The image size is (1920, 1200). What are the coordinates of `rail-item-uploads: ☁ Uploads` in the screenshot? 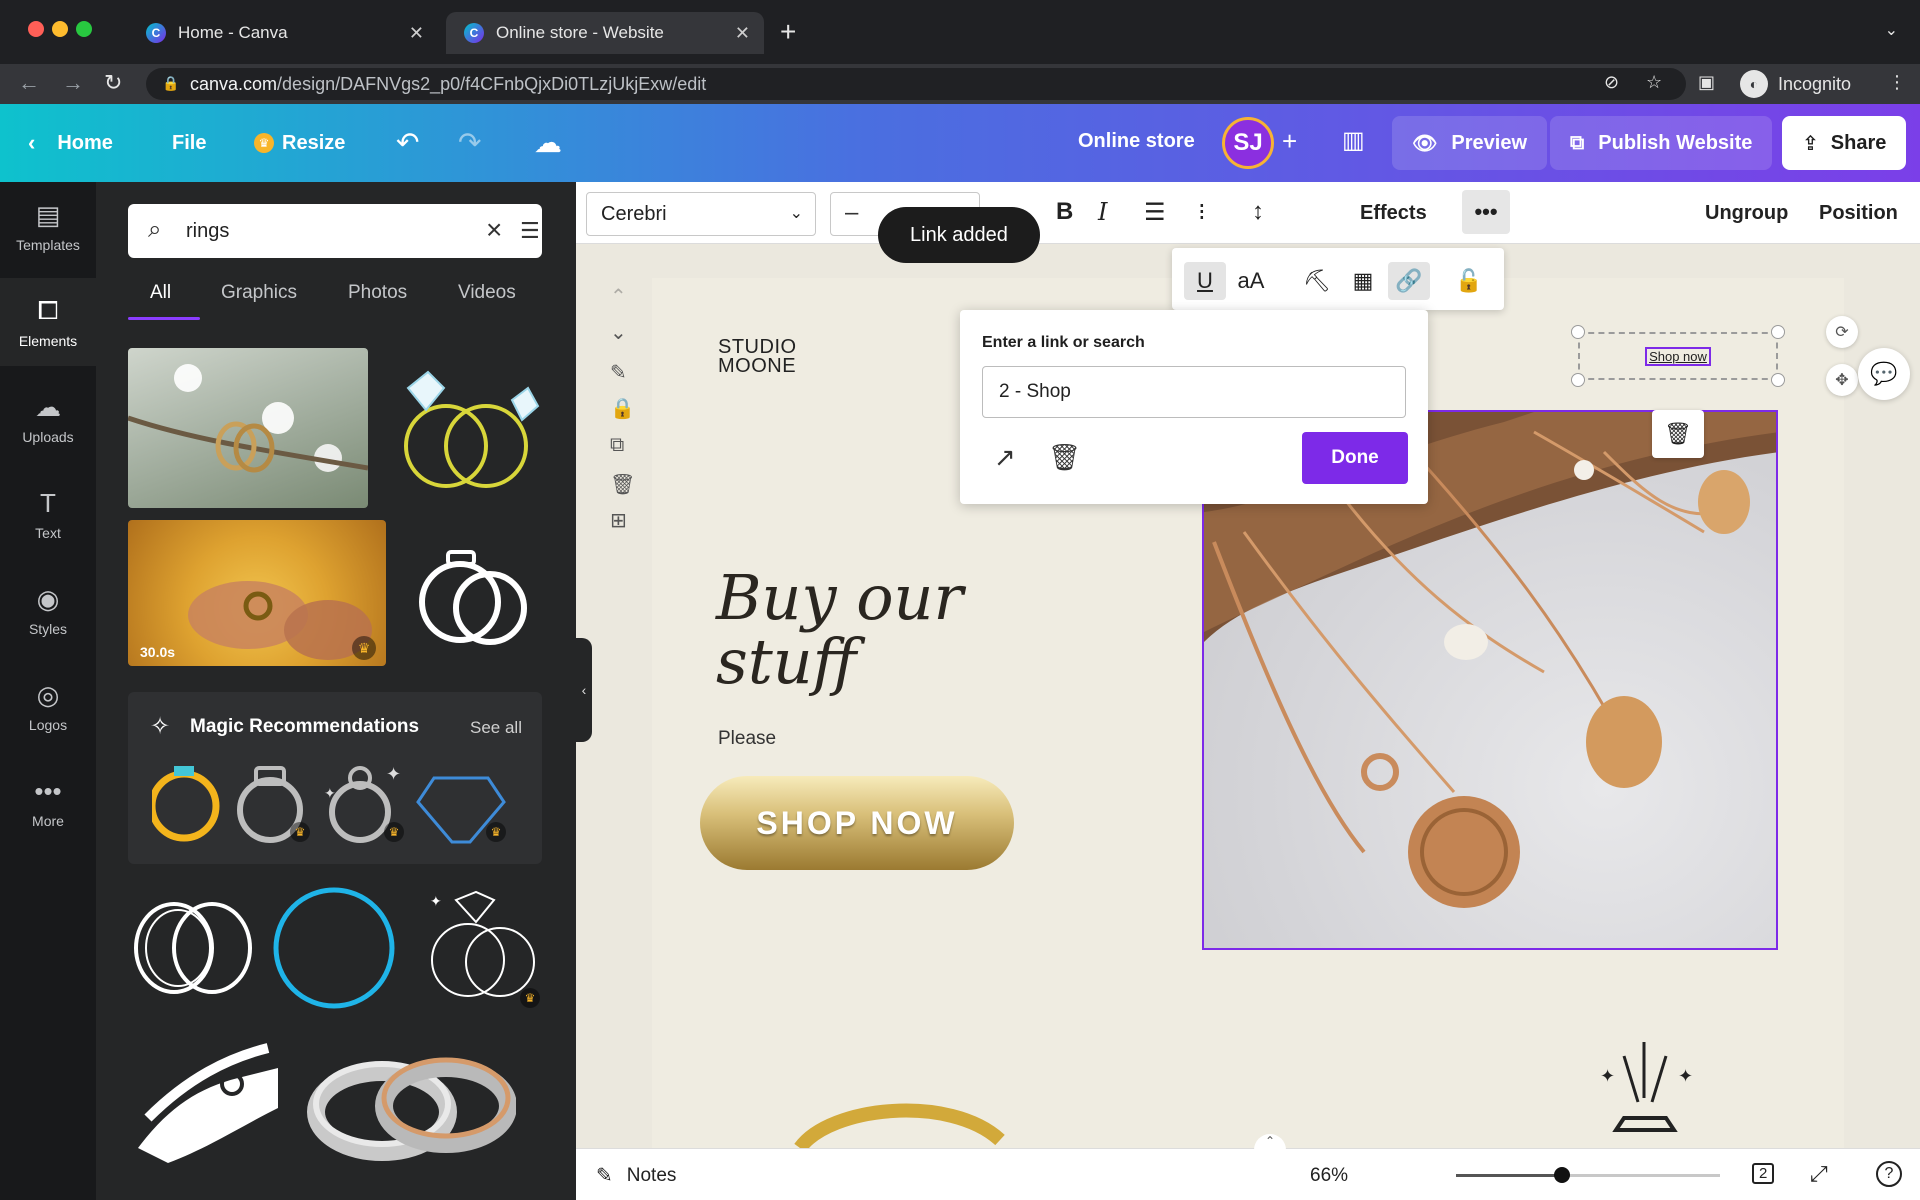 It's located at (48, 418).